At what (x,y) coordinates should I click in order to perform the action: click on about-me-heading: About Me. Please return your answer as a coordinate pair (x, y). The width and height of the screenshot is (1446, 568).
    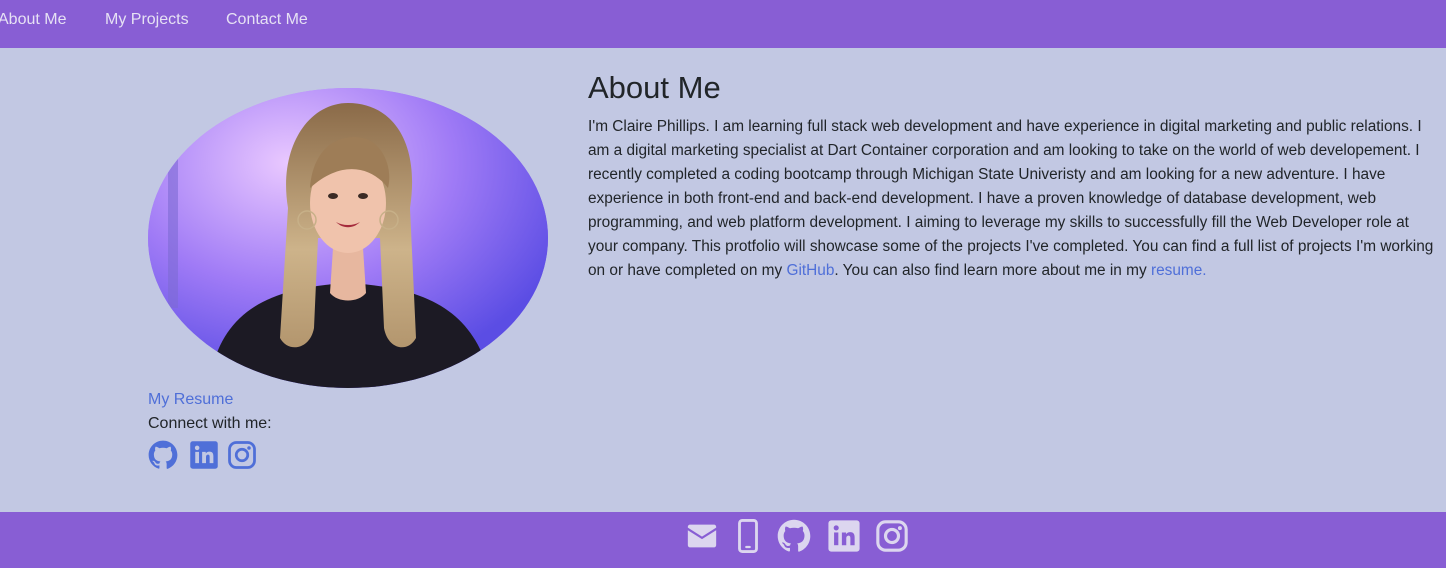
    Looking at the image, I should click on (654, 87).